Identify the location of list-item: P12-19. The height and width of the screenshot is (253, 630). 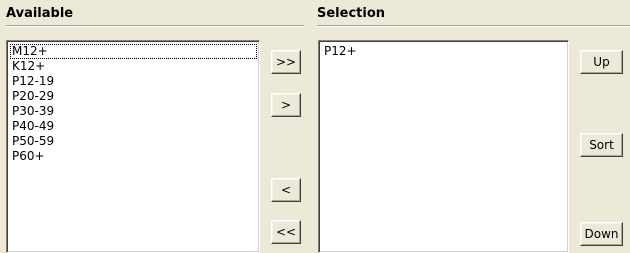
(133, 81).